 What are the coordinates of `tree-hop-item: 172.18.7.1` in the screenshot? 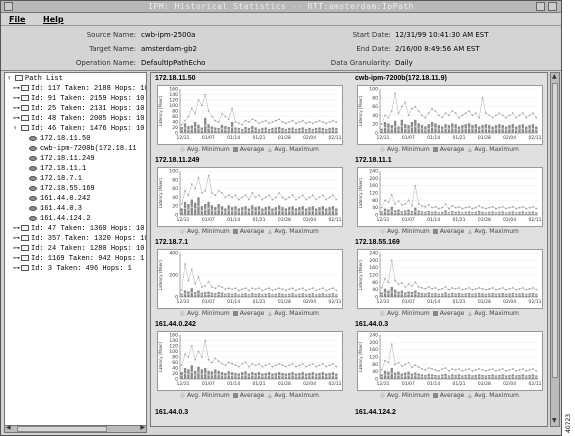 It's located at (55, 179).